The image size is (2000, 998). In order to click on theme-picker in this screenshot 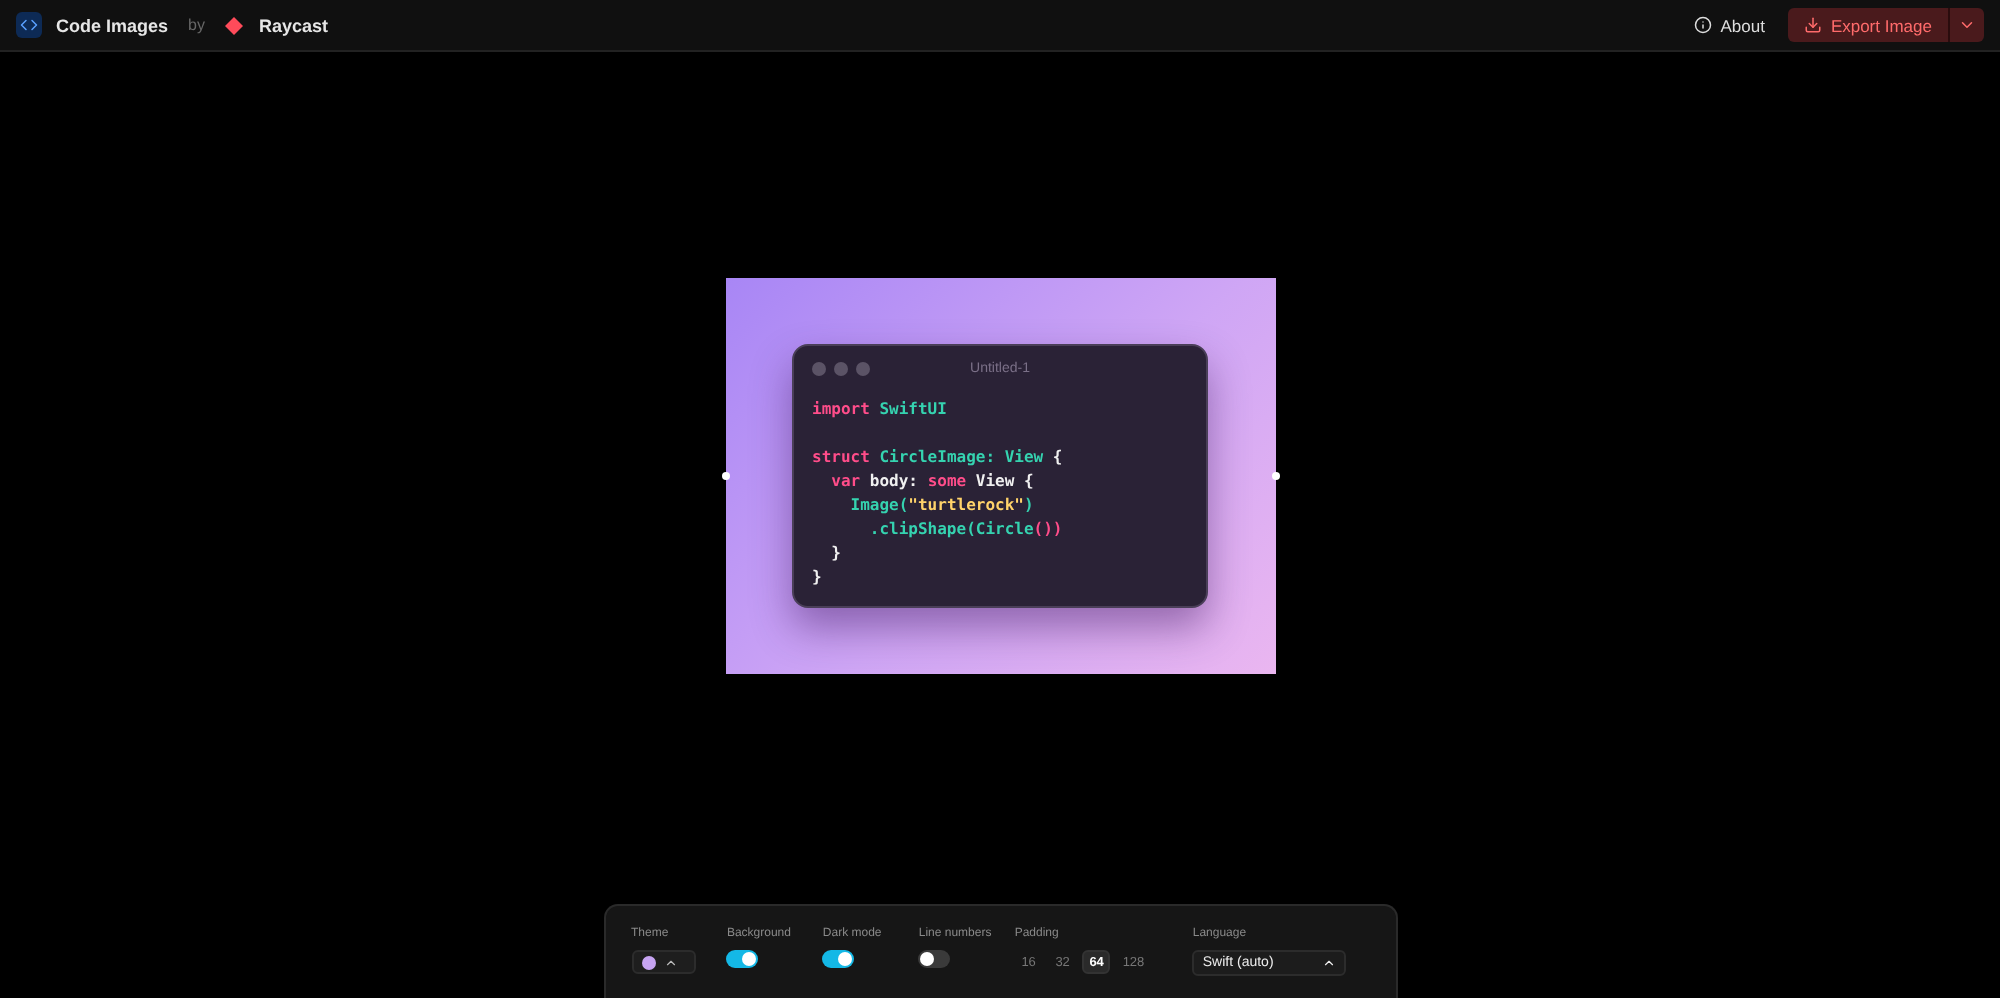, I will do `click(663, 962)`.